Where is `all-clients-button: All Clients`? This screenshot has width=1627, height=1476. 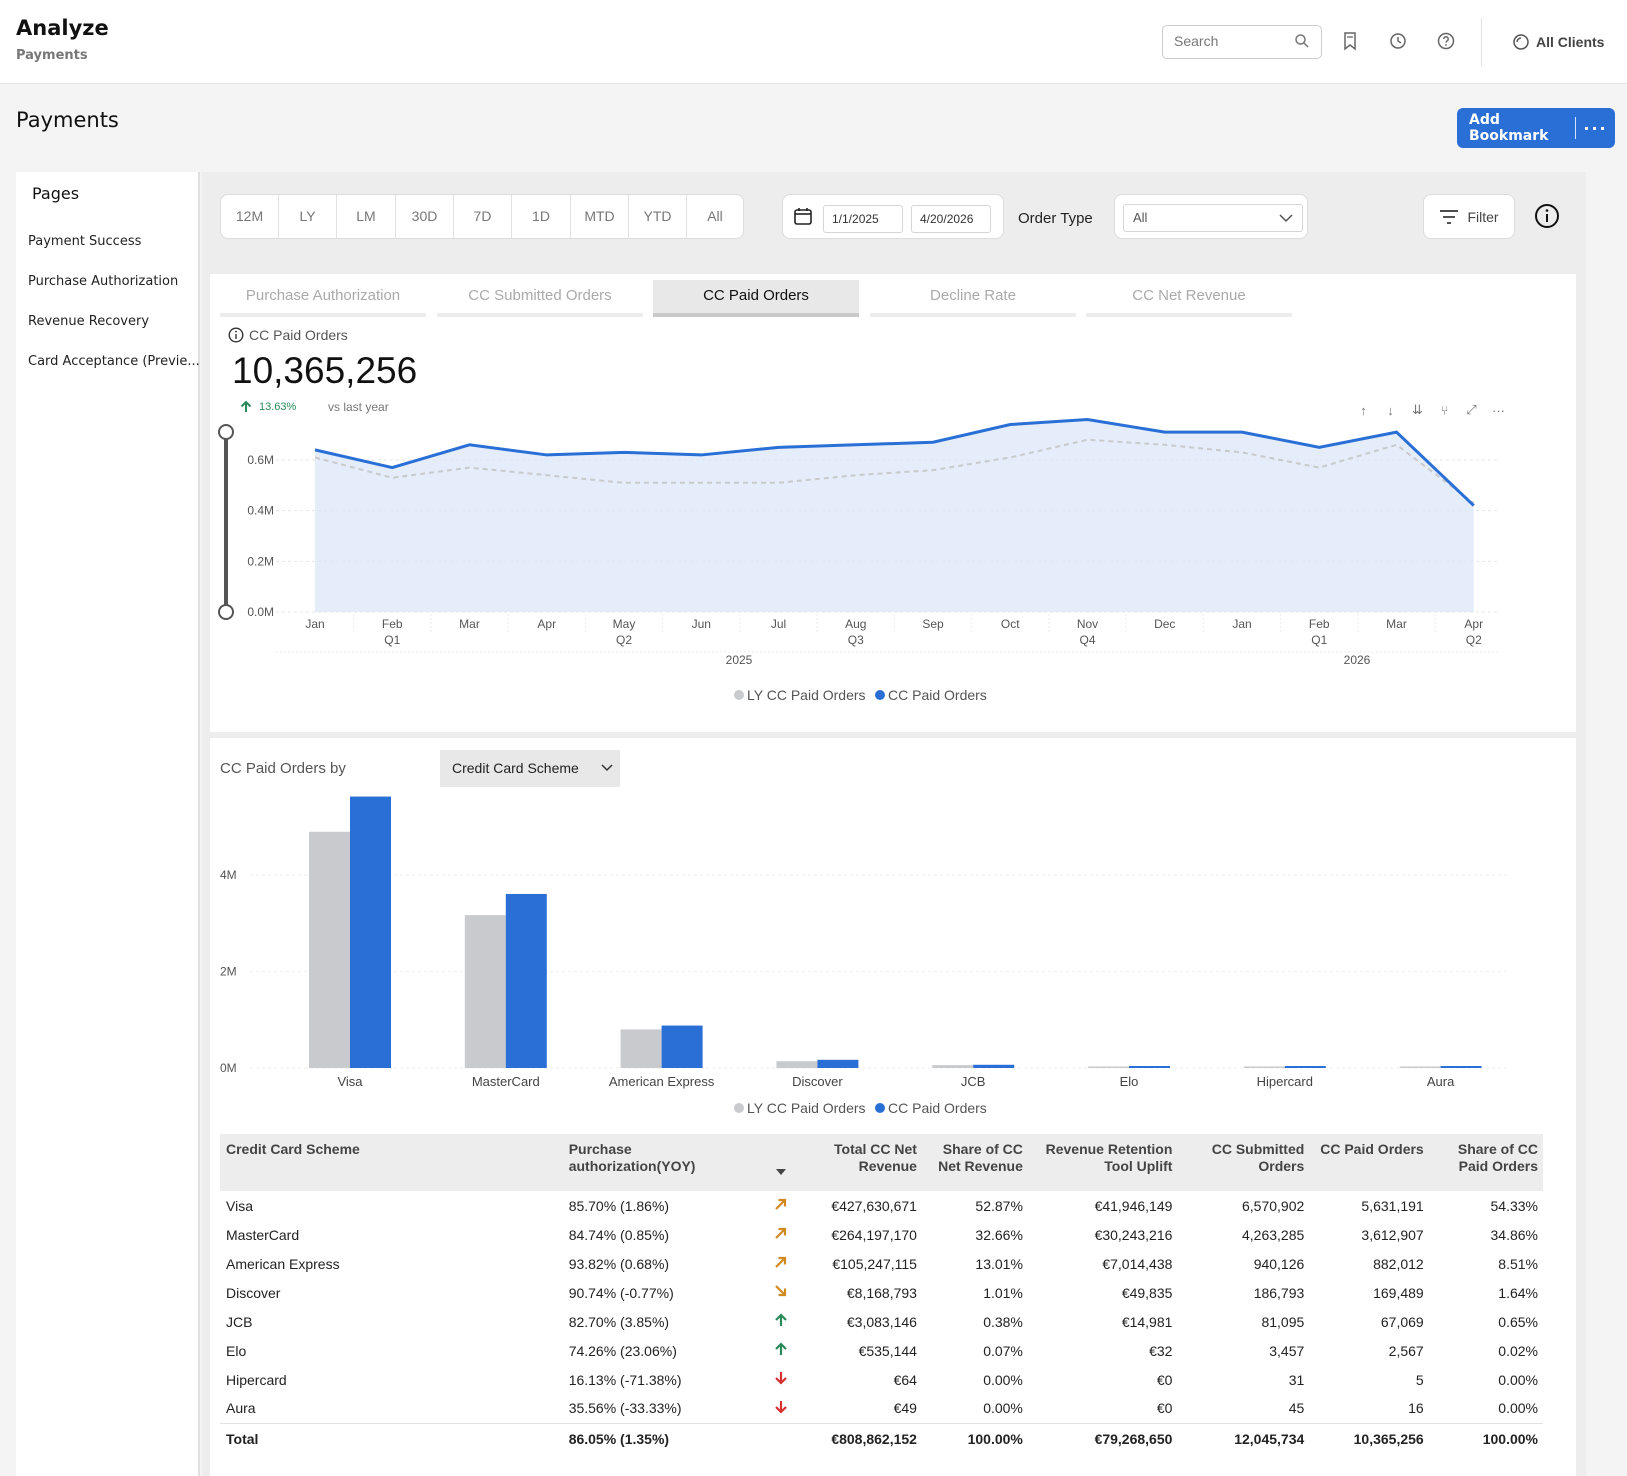 all-clients-button: All Clients is located at coordinates (1558, 42).